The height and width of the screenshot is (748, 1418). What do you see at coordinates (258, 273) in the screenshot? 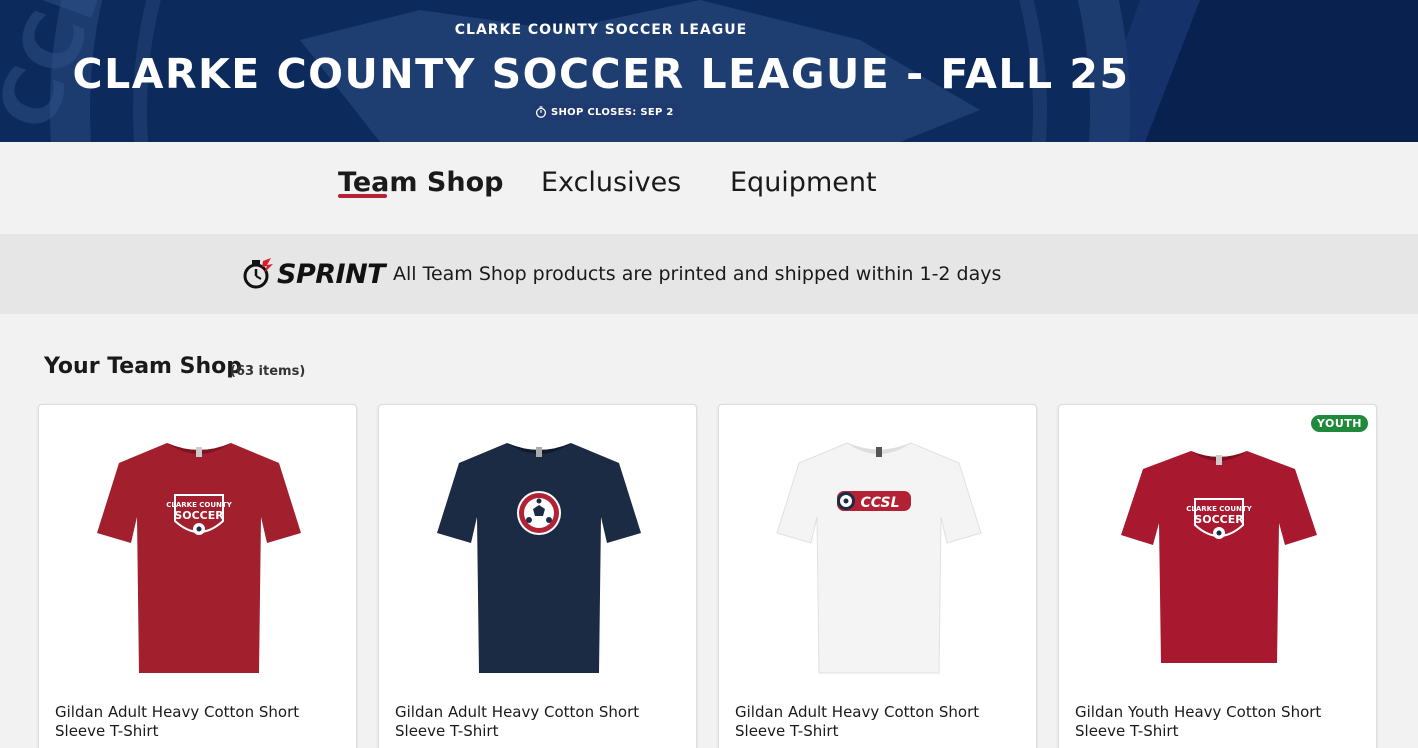
I see `stopwatch-icon` at bounding box center [258, 273].